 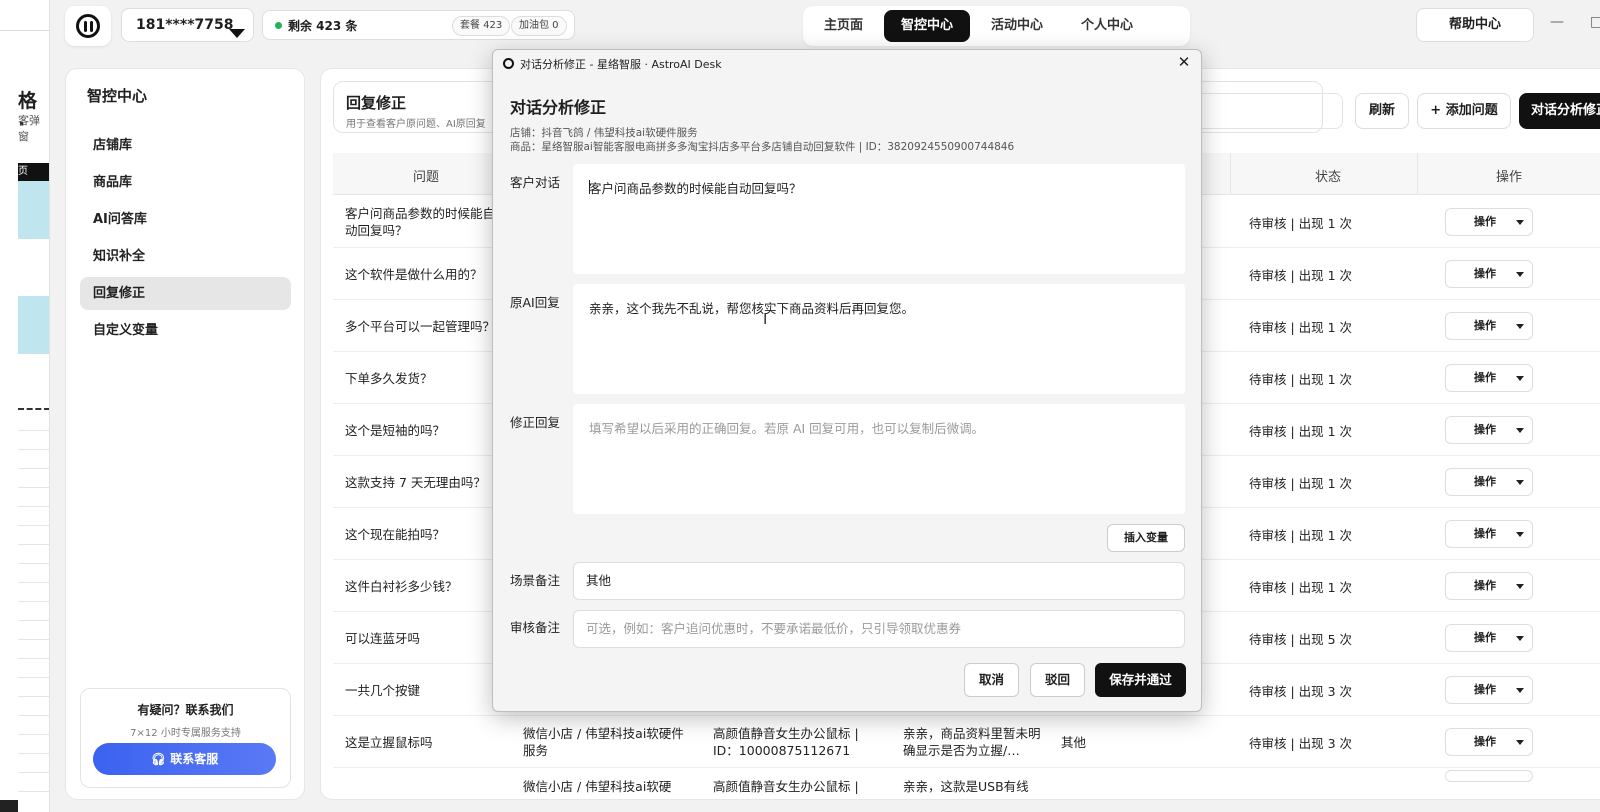 I want to click on cancel-button: 取消, so click(x=991, y=680).